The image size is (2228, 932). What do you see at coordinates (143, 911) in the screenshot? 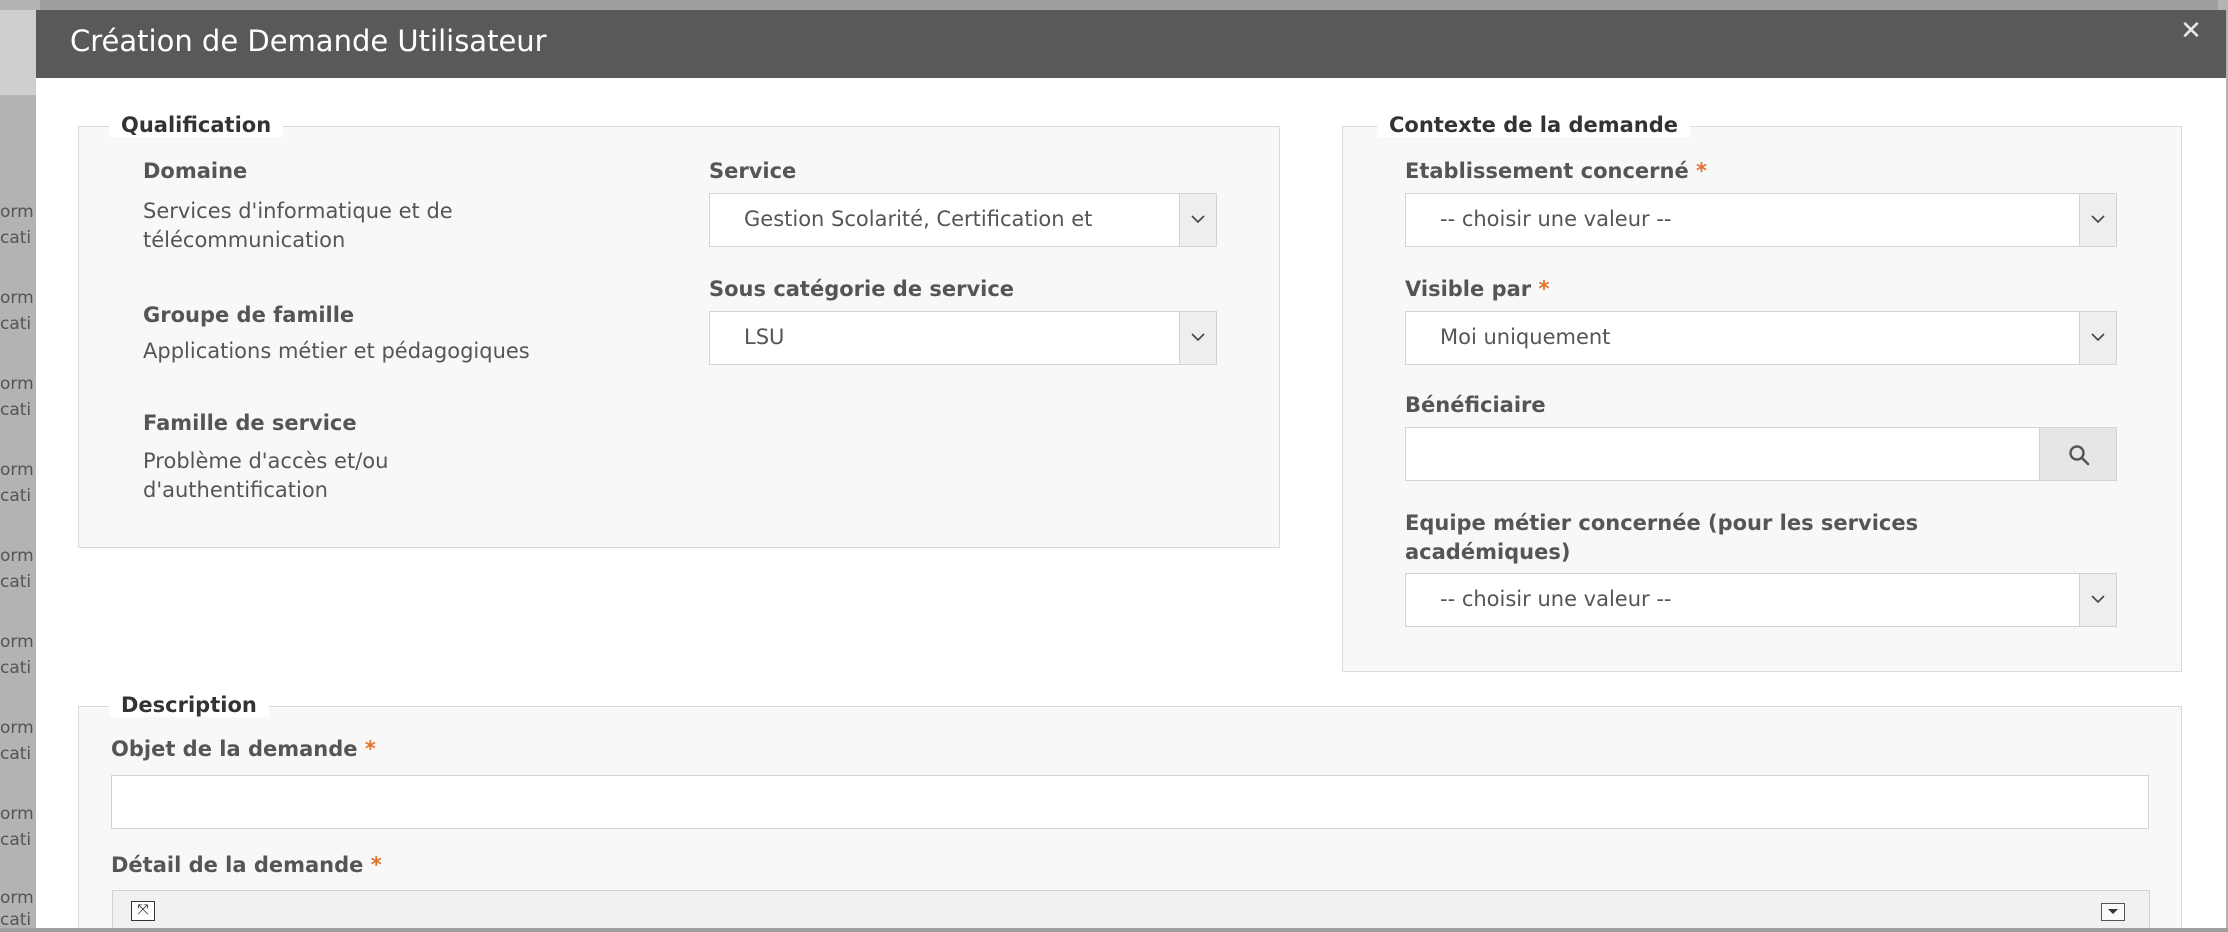
I see `fullscreen-icon: ⤧` at bounding box center [143, 911].